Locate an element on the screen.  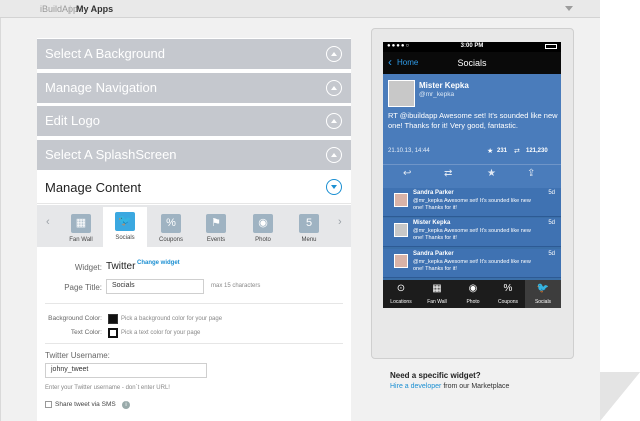
tab-label: Socials is located at coordinates (125, 238).